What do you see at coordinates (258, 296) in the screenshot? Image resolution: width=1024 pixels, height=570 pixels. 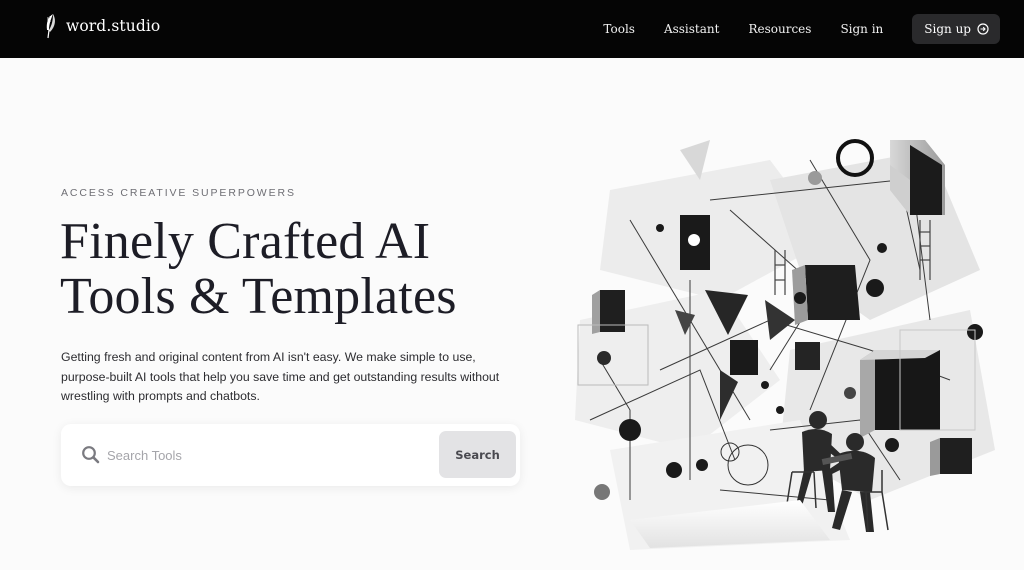 I see `hero-headline-line-2: Tools & Templates` at bounding box center [258, 296].